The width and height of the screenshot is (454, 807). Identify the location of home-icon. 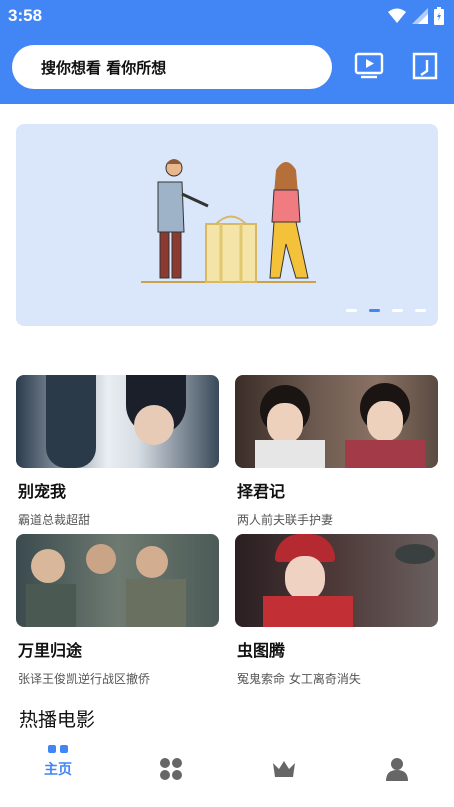
(58, 749).